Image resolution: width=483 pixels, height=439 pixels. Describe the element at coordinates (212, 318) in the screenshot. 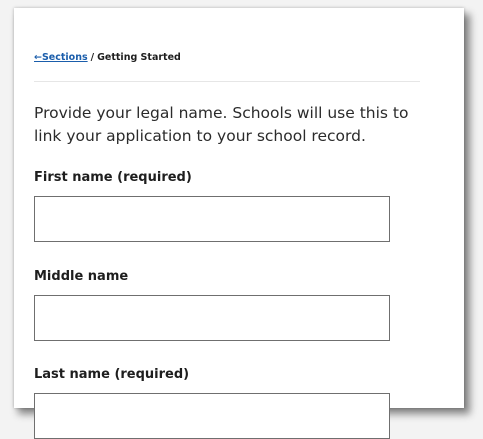

I see `middle-name-input` at that location.